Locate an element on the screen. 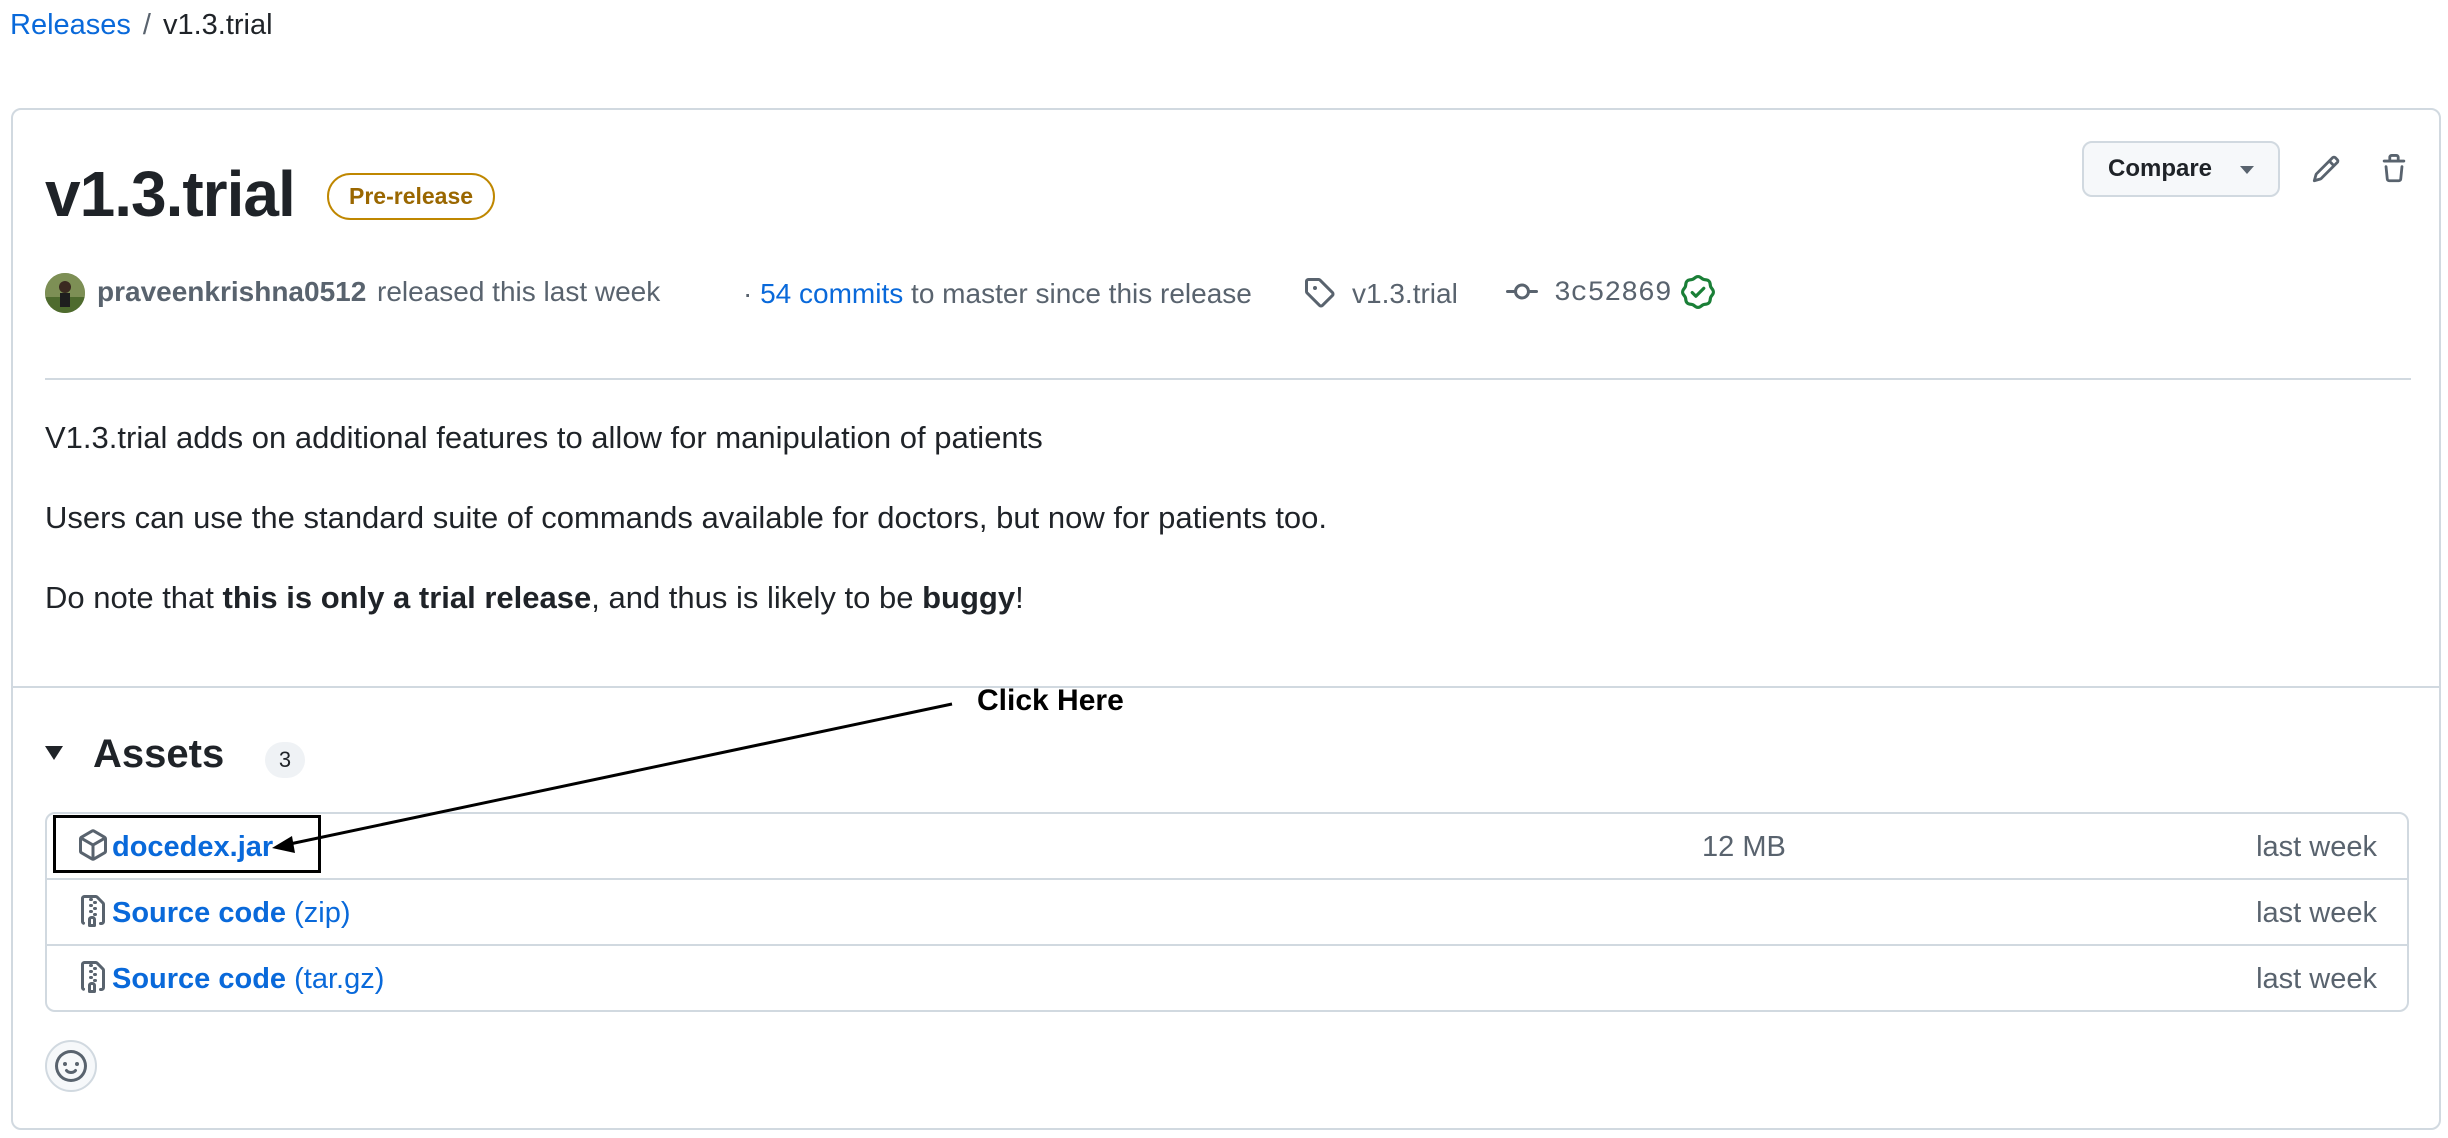 The height and width of the screenshot is (1138, 2448). author-link: praveenkrishna0512 is located at coordinates (231, 292).